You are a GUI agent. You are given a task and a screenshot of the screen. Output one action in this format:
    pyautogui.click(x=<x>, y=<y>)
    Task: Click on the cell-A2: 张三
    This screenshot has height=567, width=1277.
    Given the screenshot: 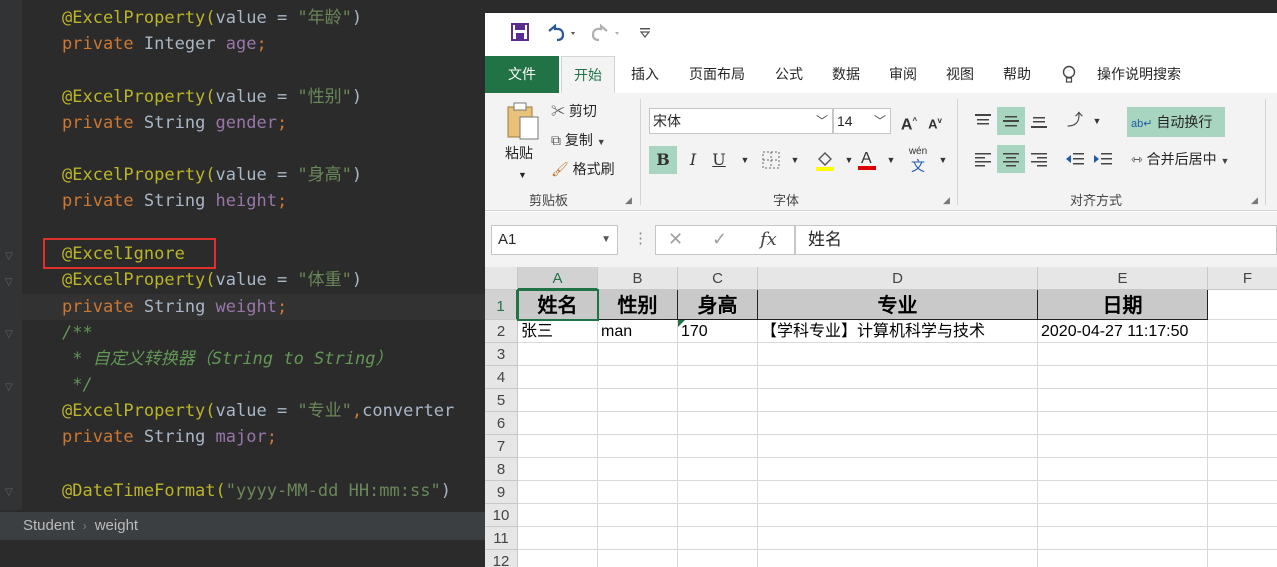 What is the action you would take?
    pyautogui.click(x=558, y=331)
    